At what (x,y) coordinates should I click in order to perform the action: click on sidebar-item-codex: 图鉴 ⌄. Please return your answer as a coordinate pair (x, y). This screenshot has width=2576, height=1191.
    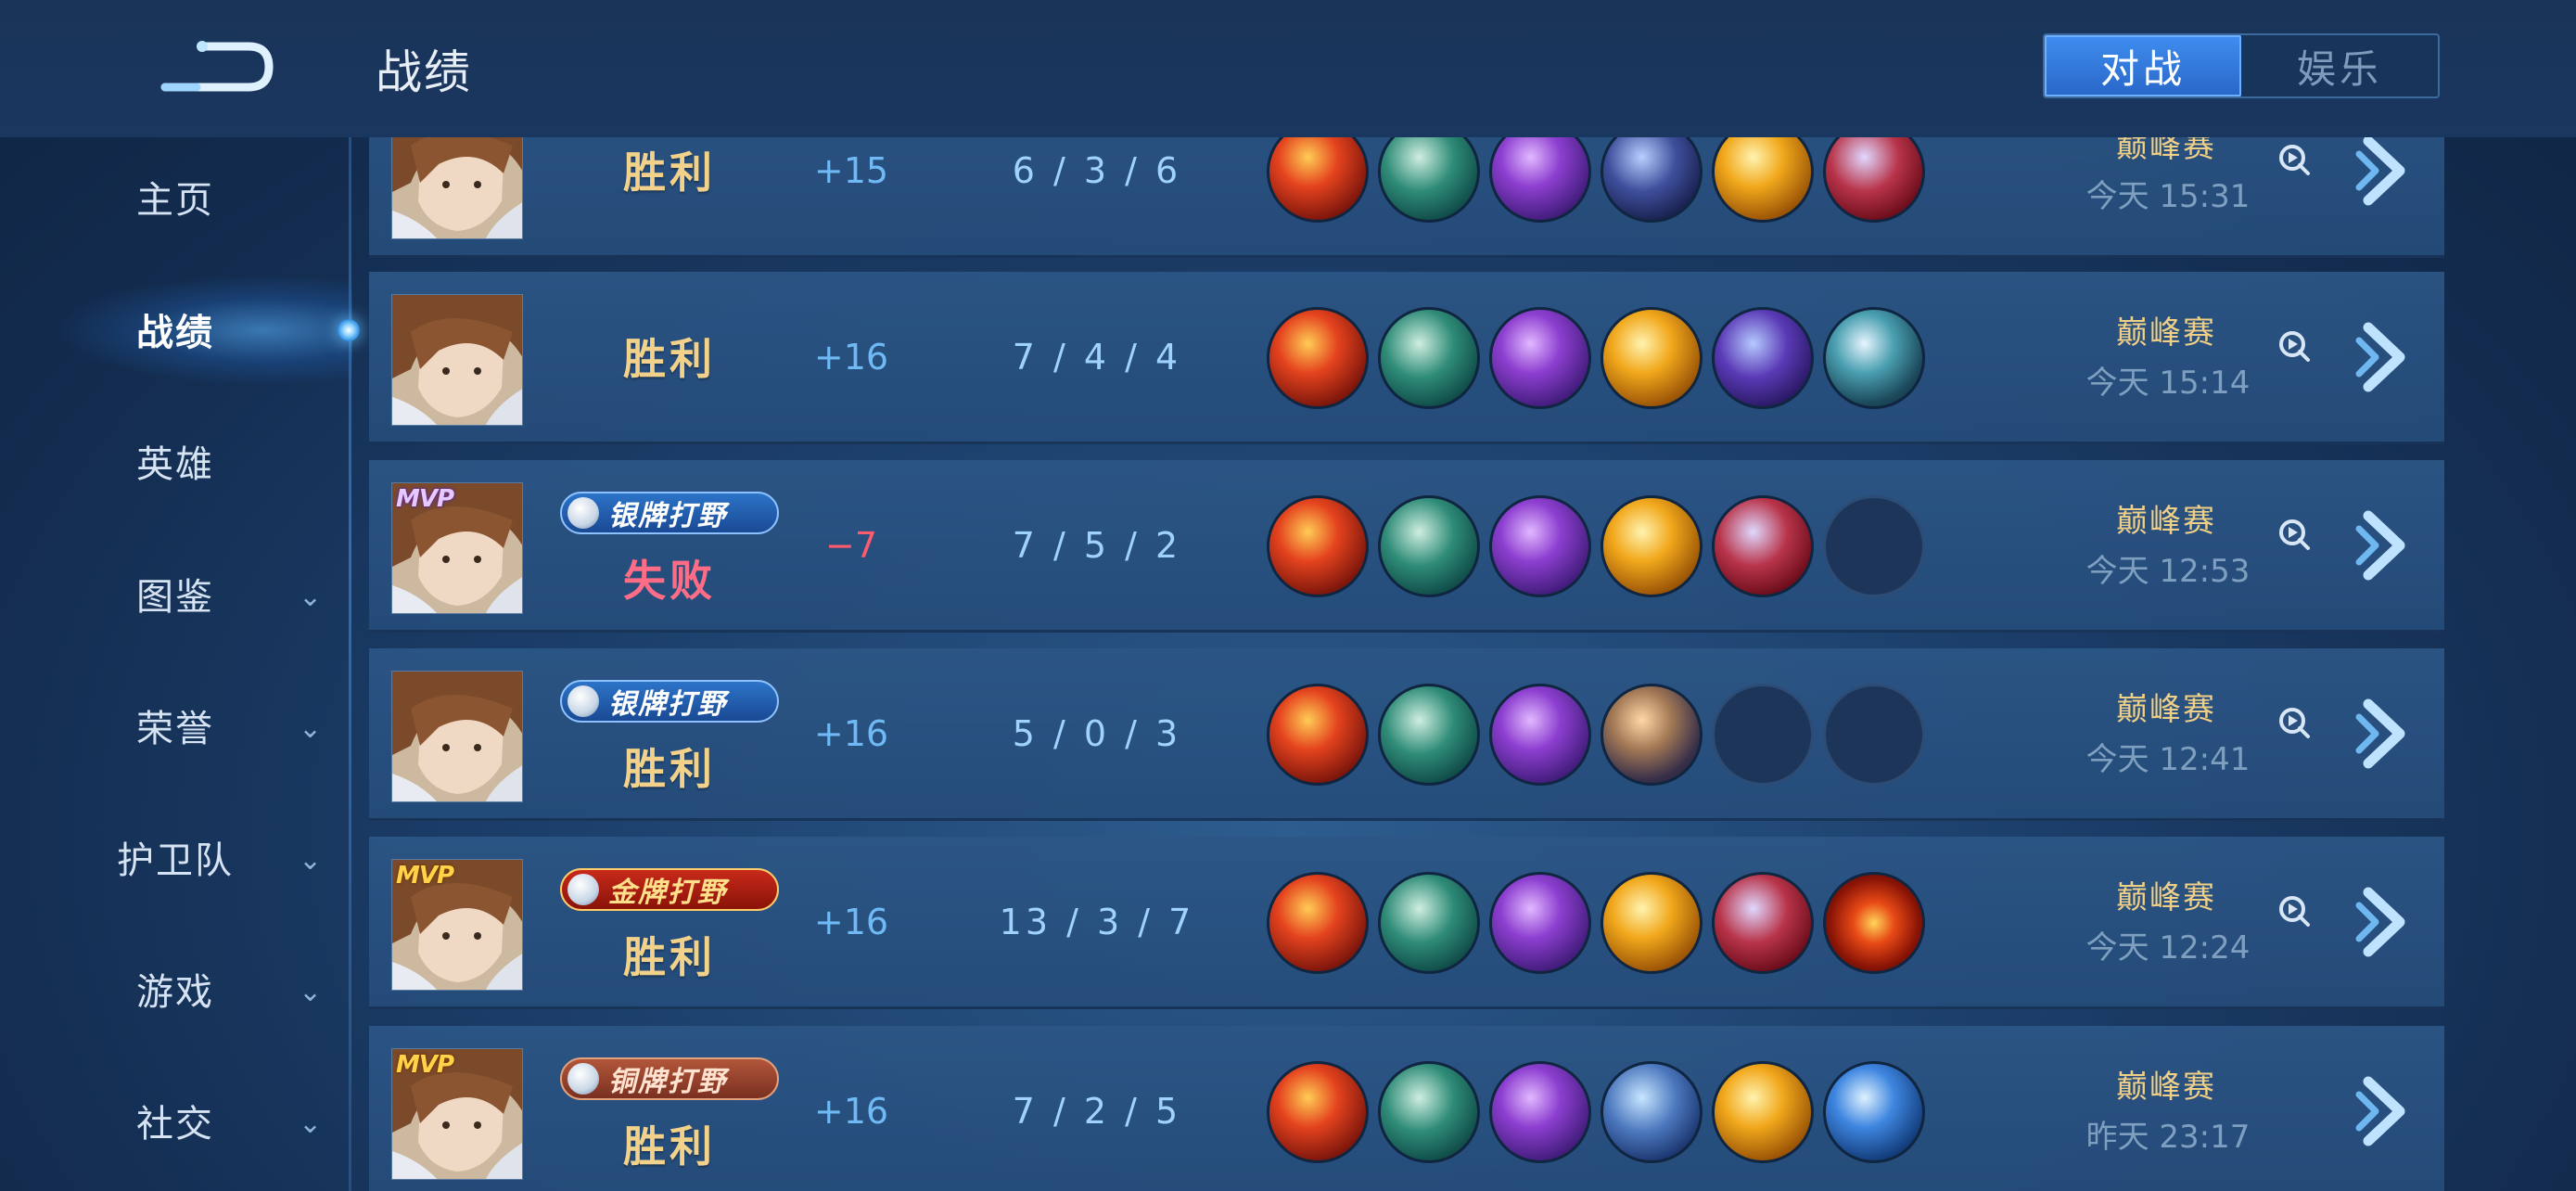
    Looking at the image, I should click on (176, 593).